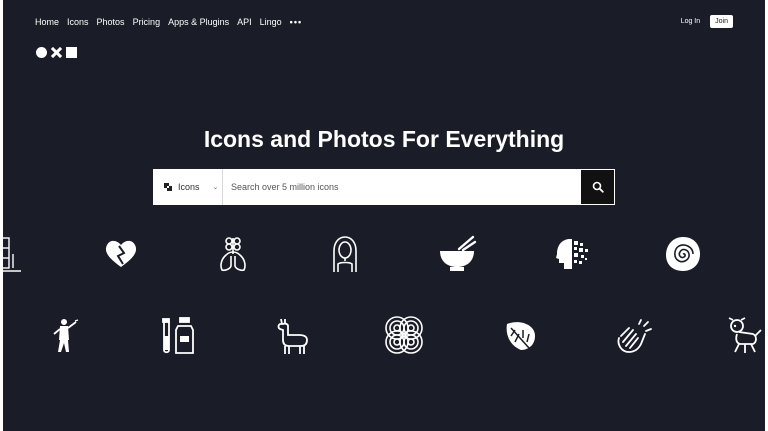  Describe the element at coordinates (457, 254) in the screenshot. I see `bowl-icon` at that location.